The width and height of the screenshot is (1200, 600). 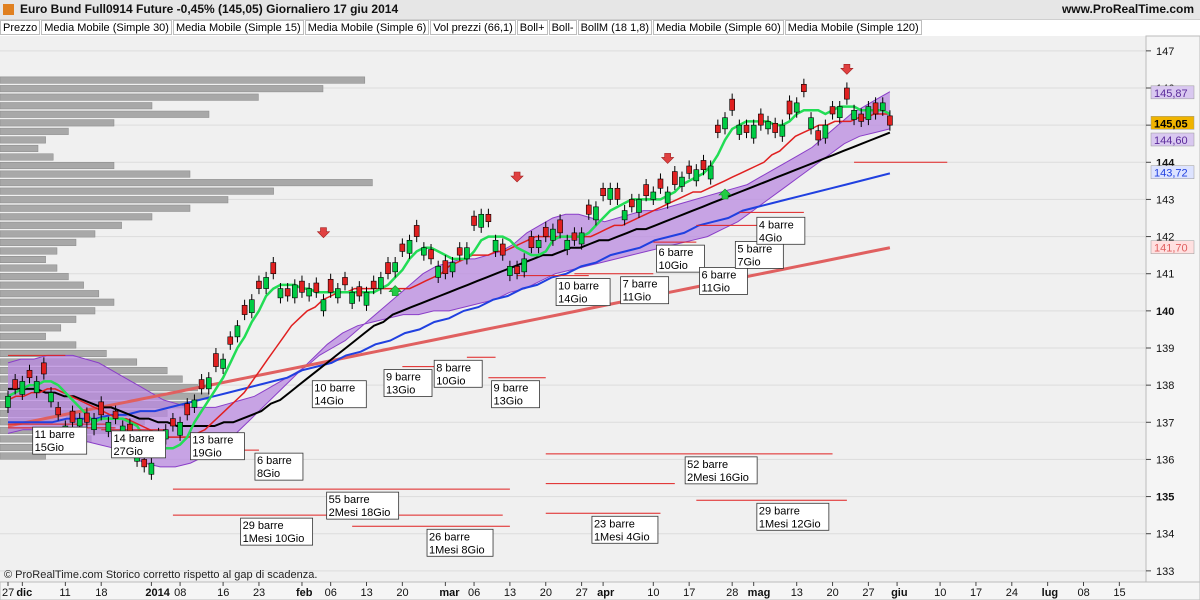 What do you see at coordinates (360, 513) in the screenshot?
I see `level-label-duration: 2Mesi 18Gio` at bounding box center [360, 513].